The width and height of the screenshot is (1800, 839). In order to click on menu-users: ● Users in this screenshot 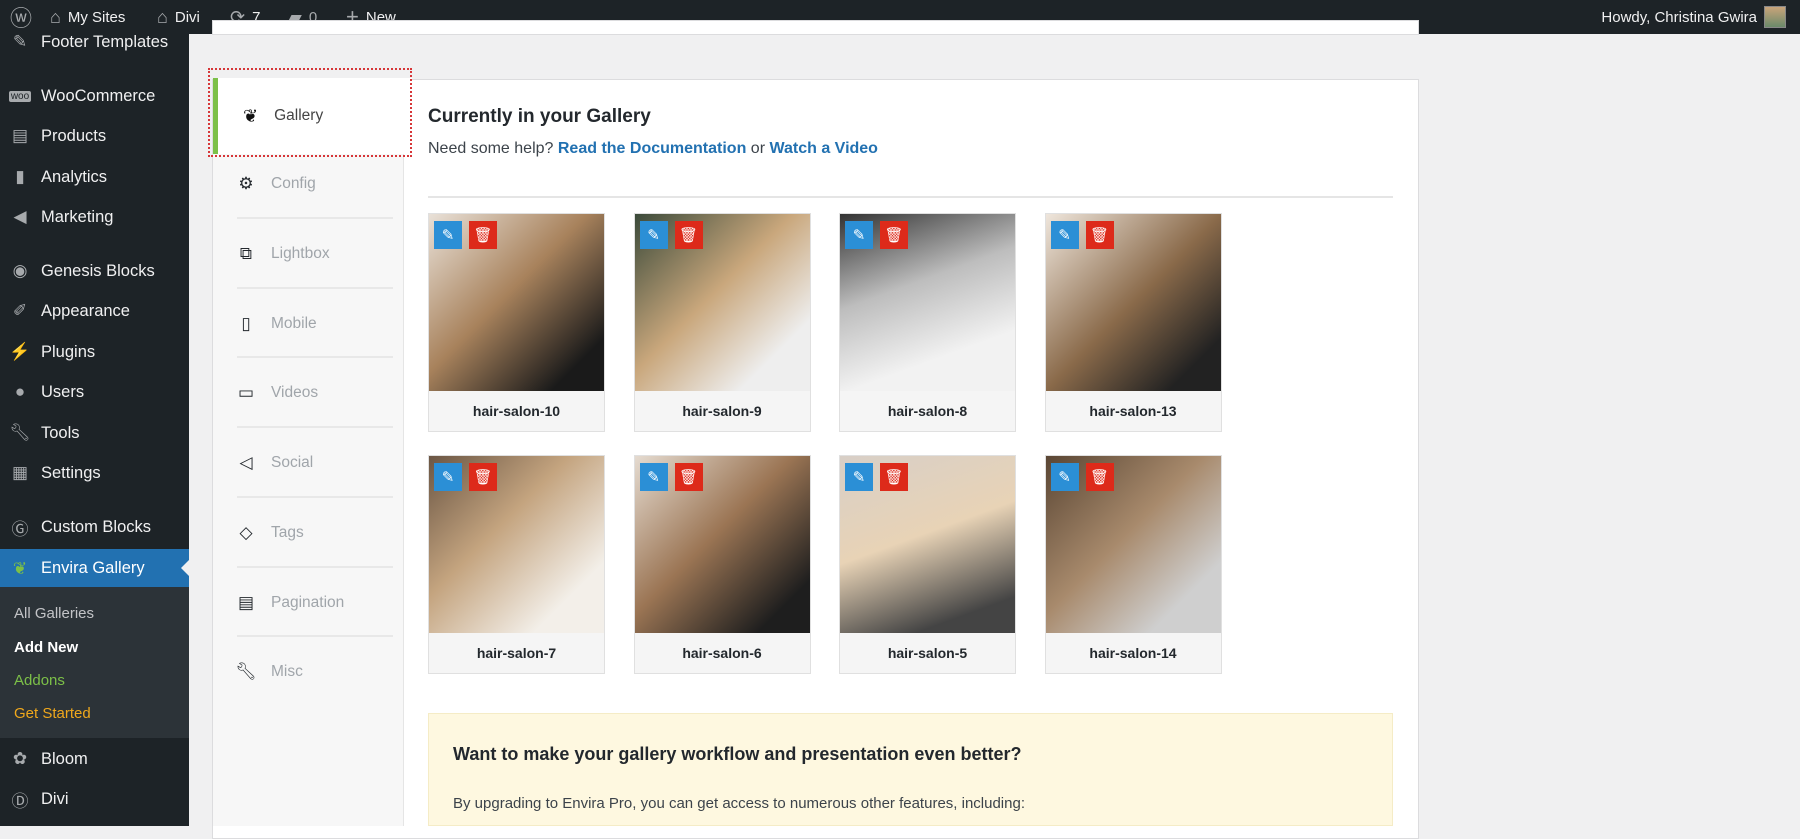, I will do `click(94, 392)`.